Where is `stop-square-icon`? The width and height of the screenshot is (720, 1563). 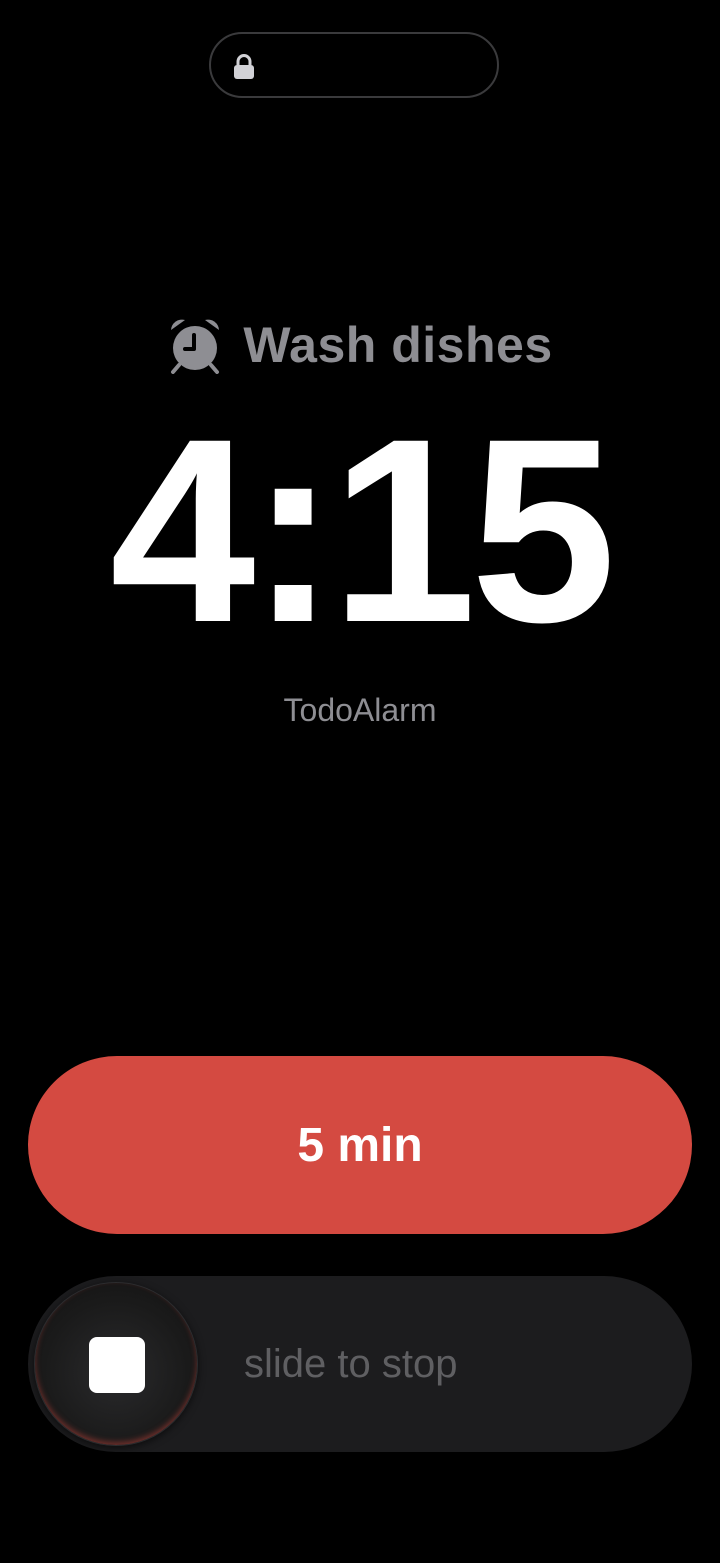
stop-square-icon is located at coordinates (117, 1365).